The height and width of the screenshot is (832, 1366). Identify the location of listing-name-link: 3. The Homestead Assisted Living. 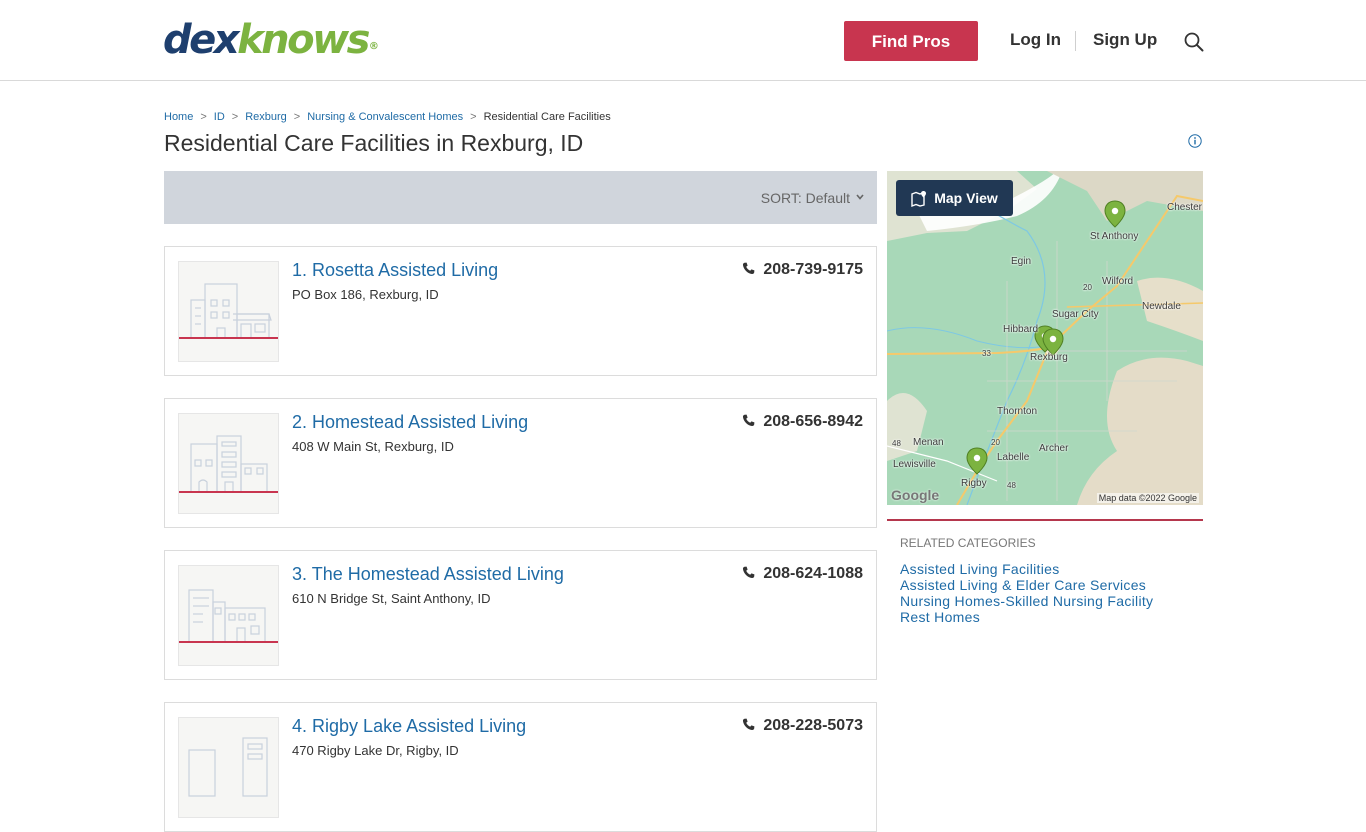
(428, 574).